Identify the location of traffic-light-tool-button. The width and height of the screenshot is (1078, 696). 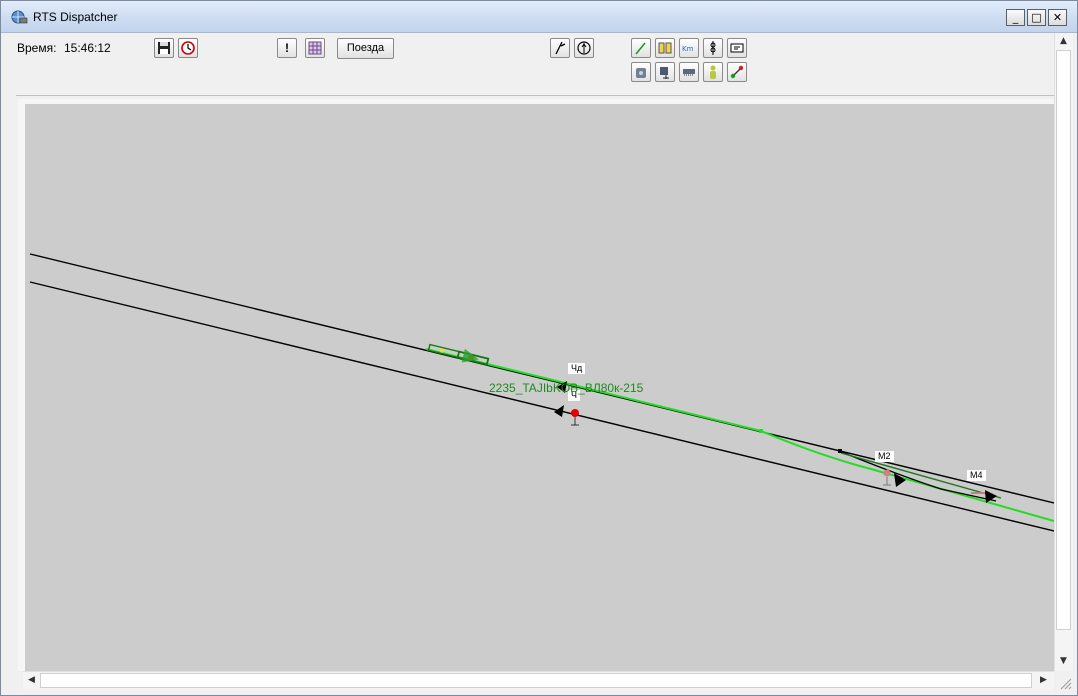
(713, 48).